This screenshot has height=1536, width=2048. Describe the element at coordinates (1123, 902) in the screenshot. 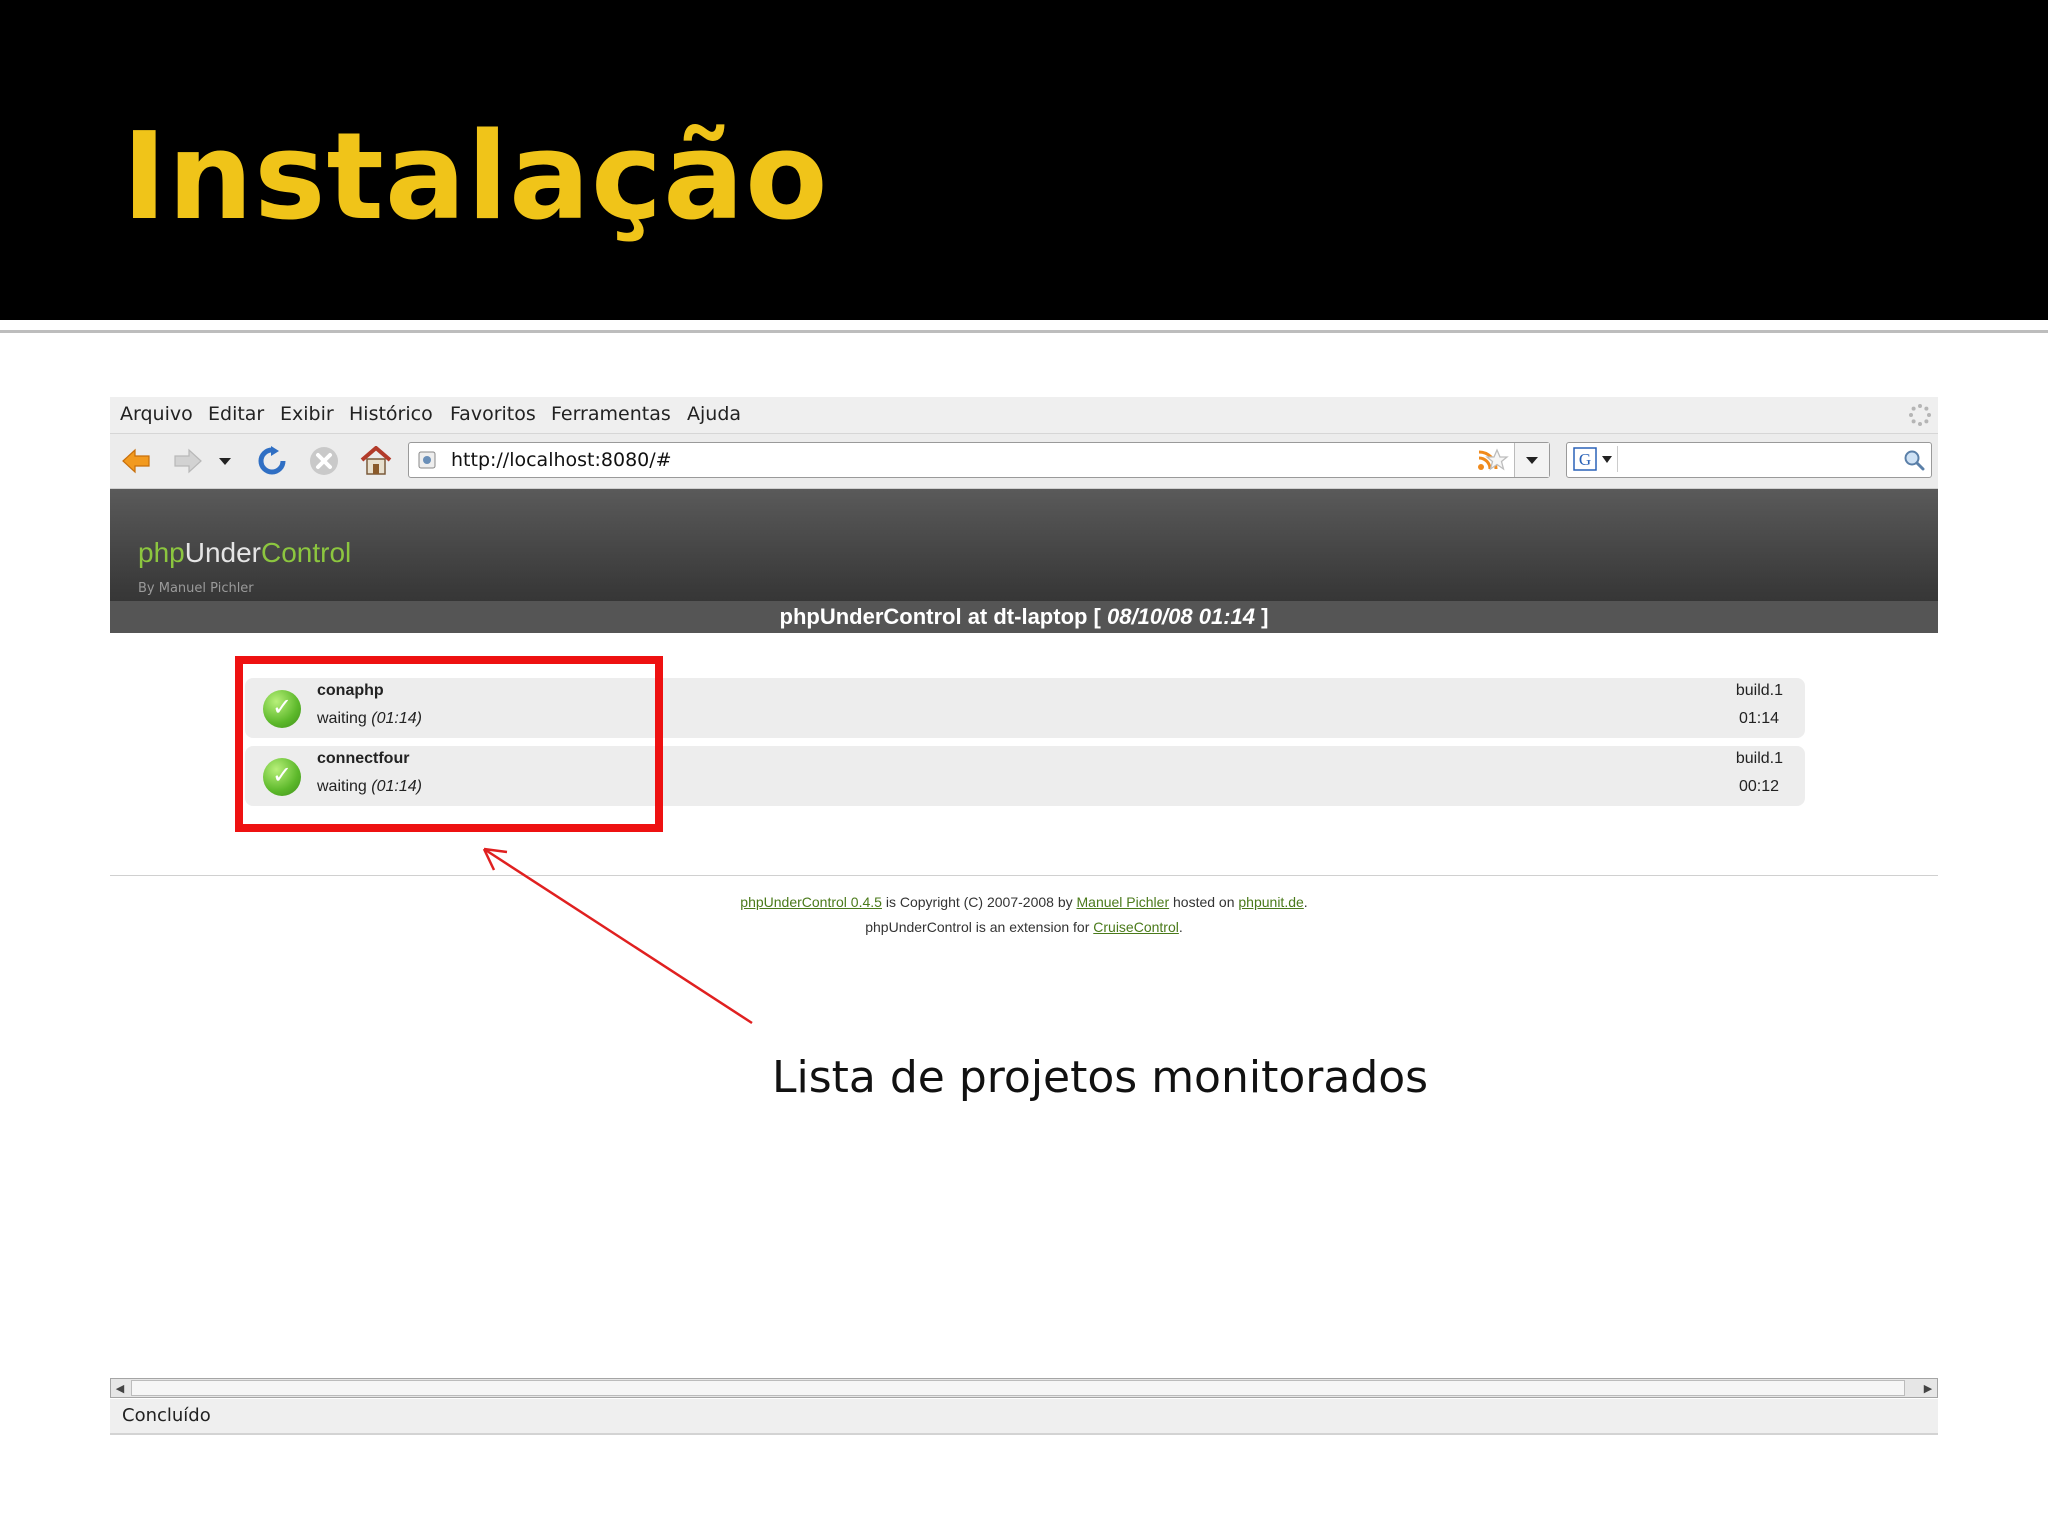

I see `footer-link-author: Manuel Pichler` at that location.